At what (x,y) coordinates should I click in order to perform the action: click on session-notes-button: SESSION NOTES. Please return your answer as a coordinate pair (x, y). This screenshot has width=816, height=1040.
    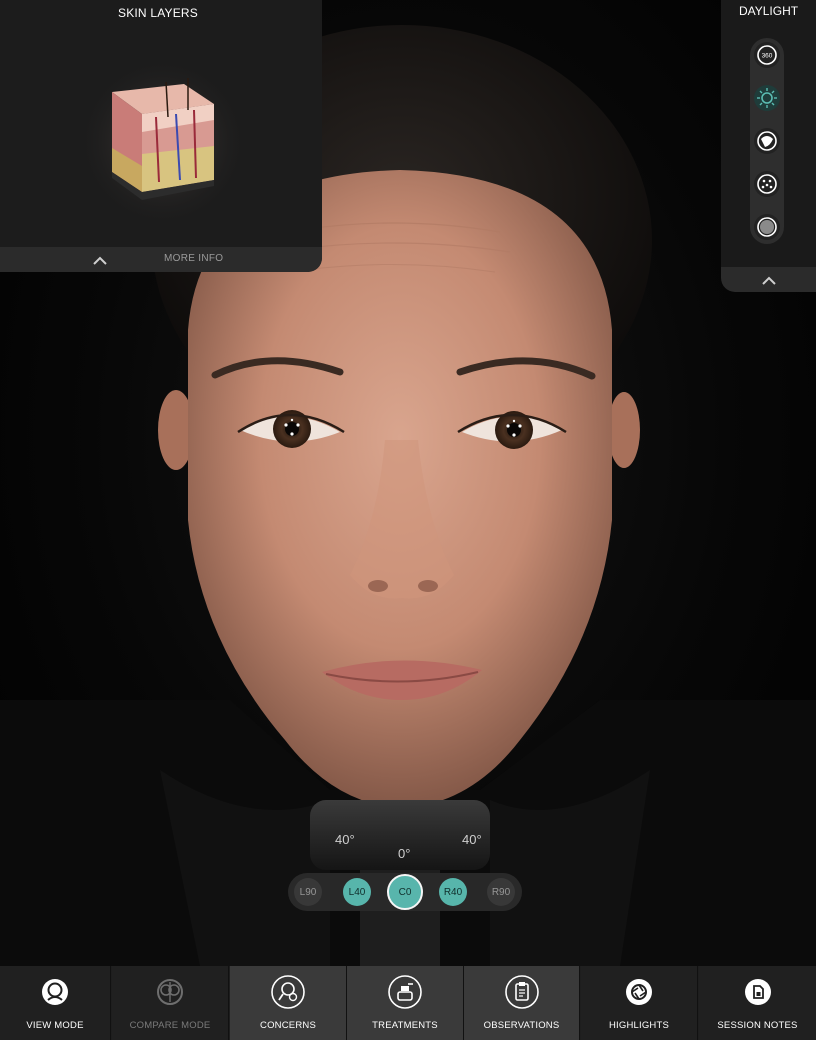
    Looking at the image, I should click on (757, 1003).